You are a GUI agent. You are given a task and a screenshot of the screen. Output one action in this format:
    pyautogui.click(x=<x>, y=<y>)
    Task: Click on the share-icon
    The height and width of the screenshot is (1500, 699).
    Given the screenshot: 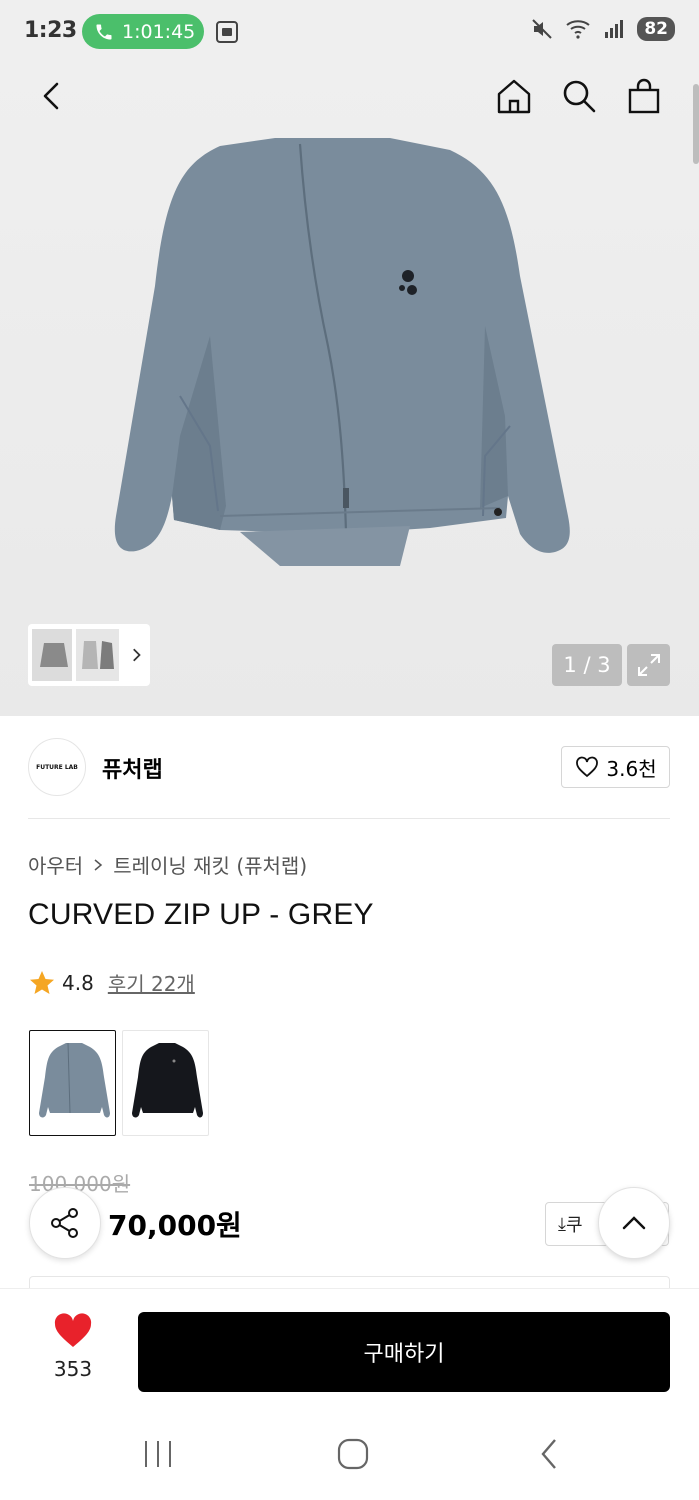 What is the action you would take?
    pyautogui.click(x=64, y=1223)
    